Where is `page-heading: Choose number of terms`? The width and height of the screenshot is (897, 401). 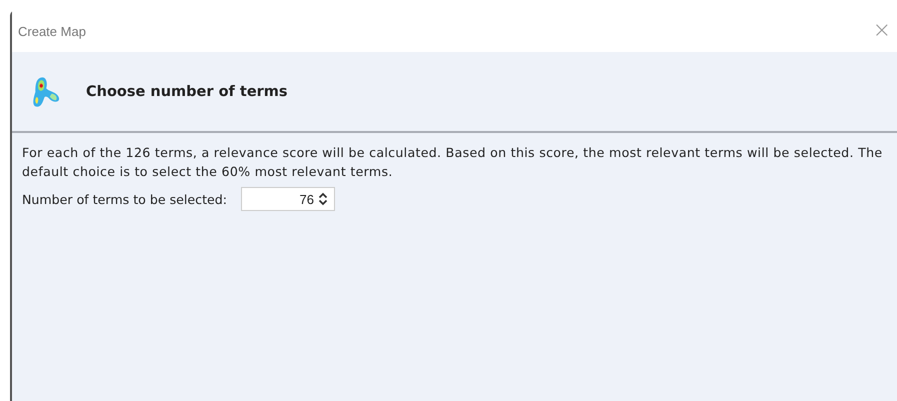
page-heading: Choose number of terms is located at coordinates (187, 92).